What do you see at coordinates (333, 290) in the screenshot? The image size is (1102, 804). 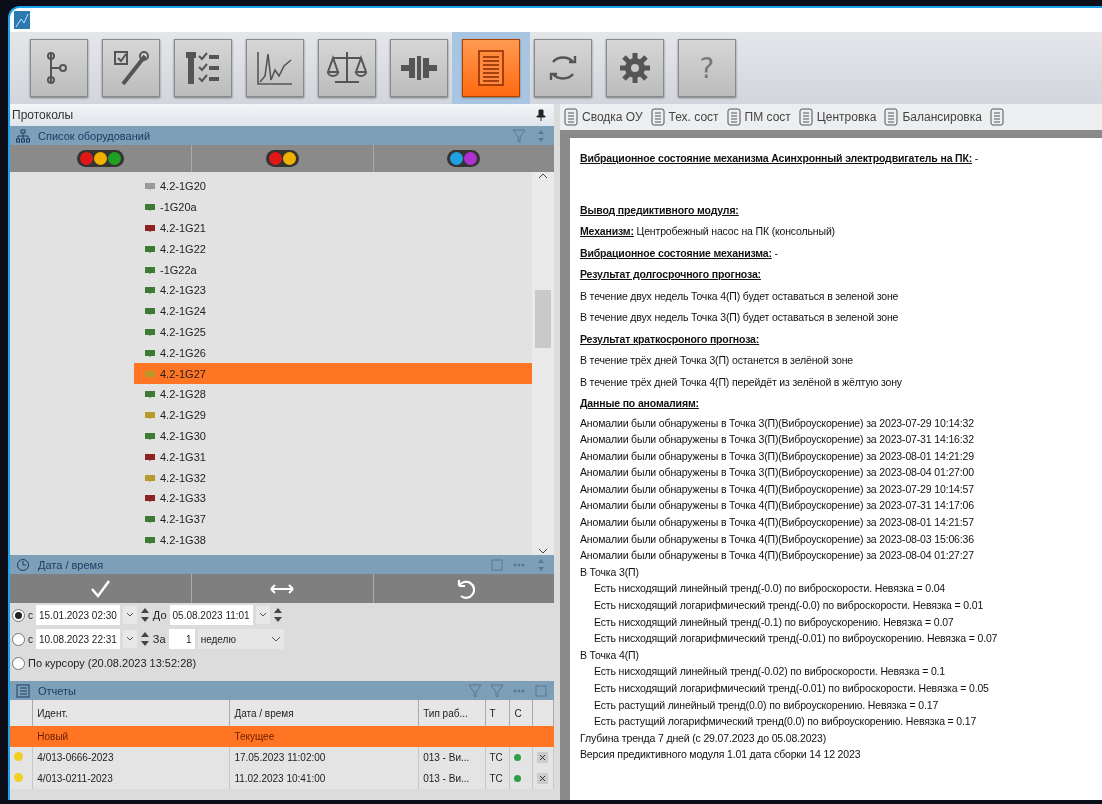 I see `tree-item: 4.2-1G23` at bounding box center [333, 290].